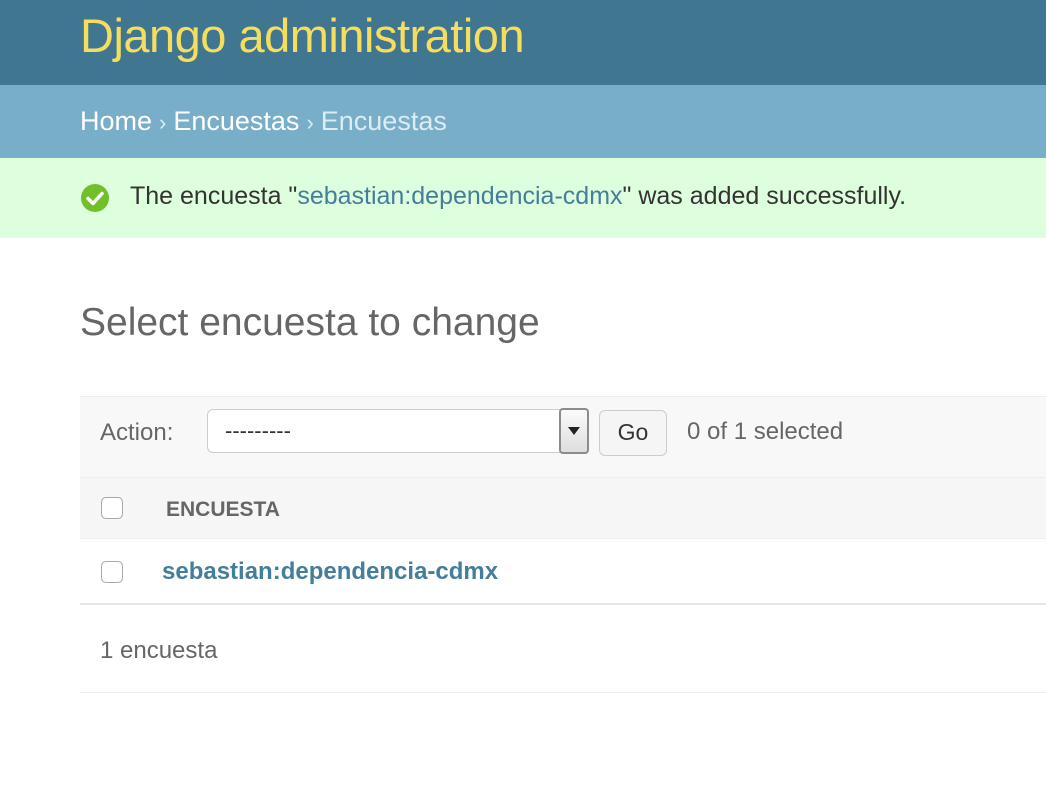 Image resolution: width=1046 pixels, height=794 pixels. What do you see at coordinates (159, 650) in the screenshot?
I see `result-count: 1 encuesta` at bounding box center [159, 650].